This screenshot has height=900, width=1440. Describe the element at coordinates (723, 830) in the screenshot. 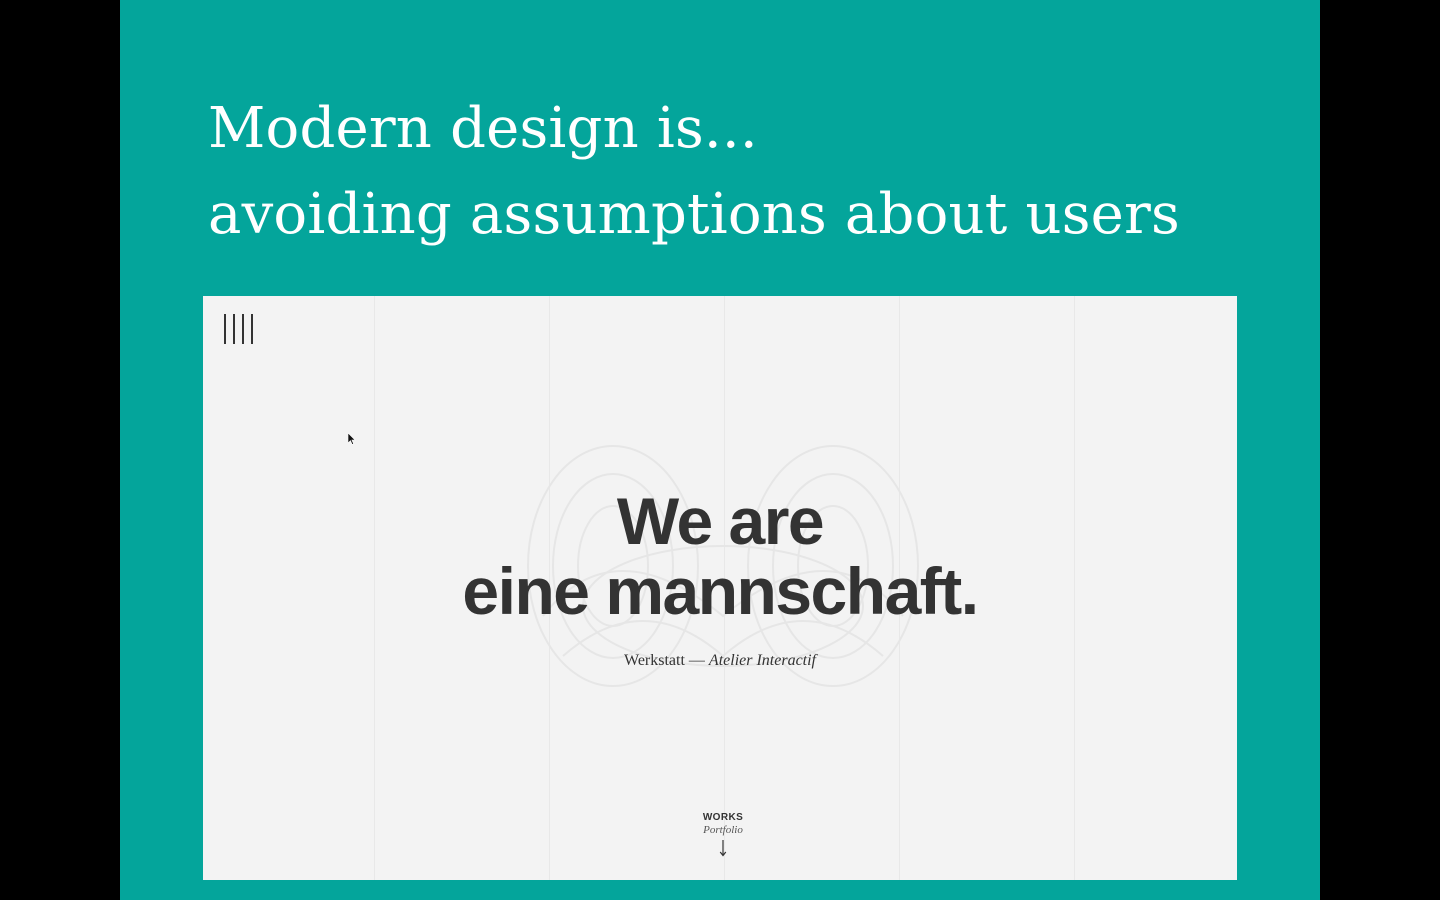

I see `works-subtitle: Portfolio` at that location.